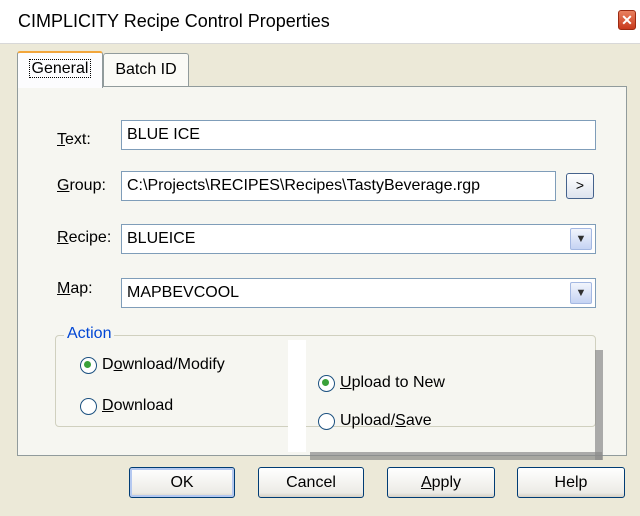  What do you see at coordinates (74, 139) in the screenshot?
I see `text-label: Text:` at bounding box center [74, 139].